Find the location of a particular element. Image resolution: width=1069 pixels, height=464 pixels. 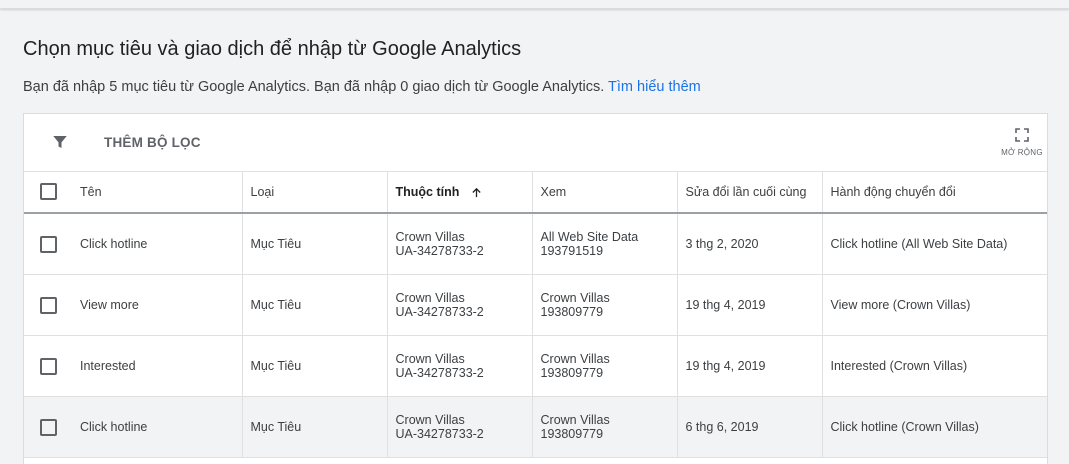

column-header-name: Tên is located at coordinates (157, 192).